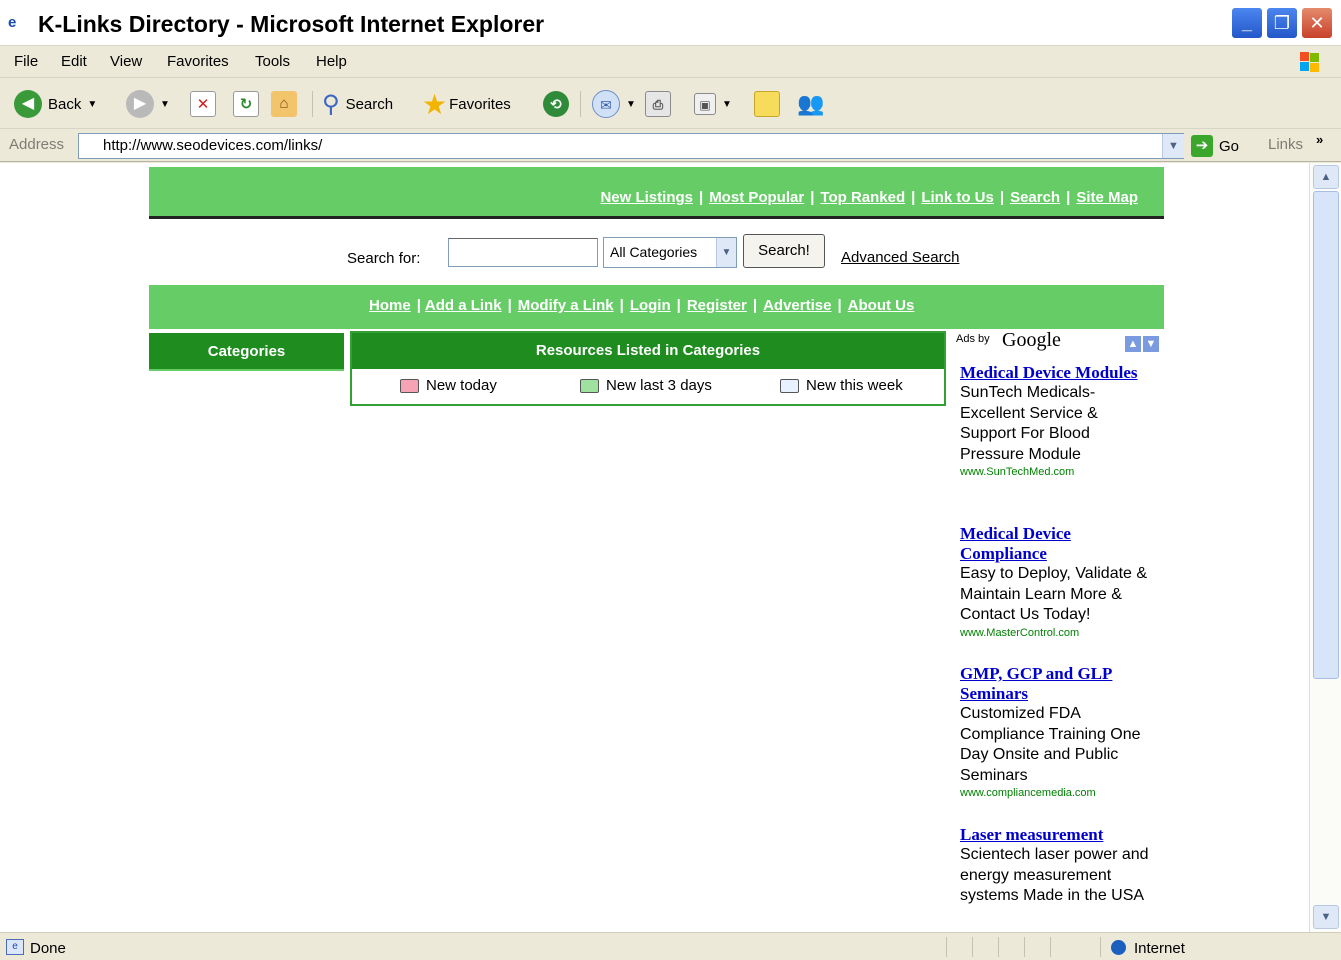 The height and width of the screenshot is (960, 1341). I want to click on mail-icon: ✉, so click(606, 104).